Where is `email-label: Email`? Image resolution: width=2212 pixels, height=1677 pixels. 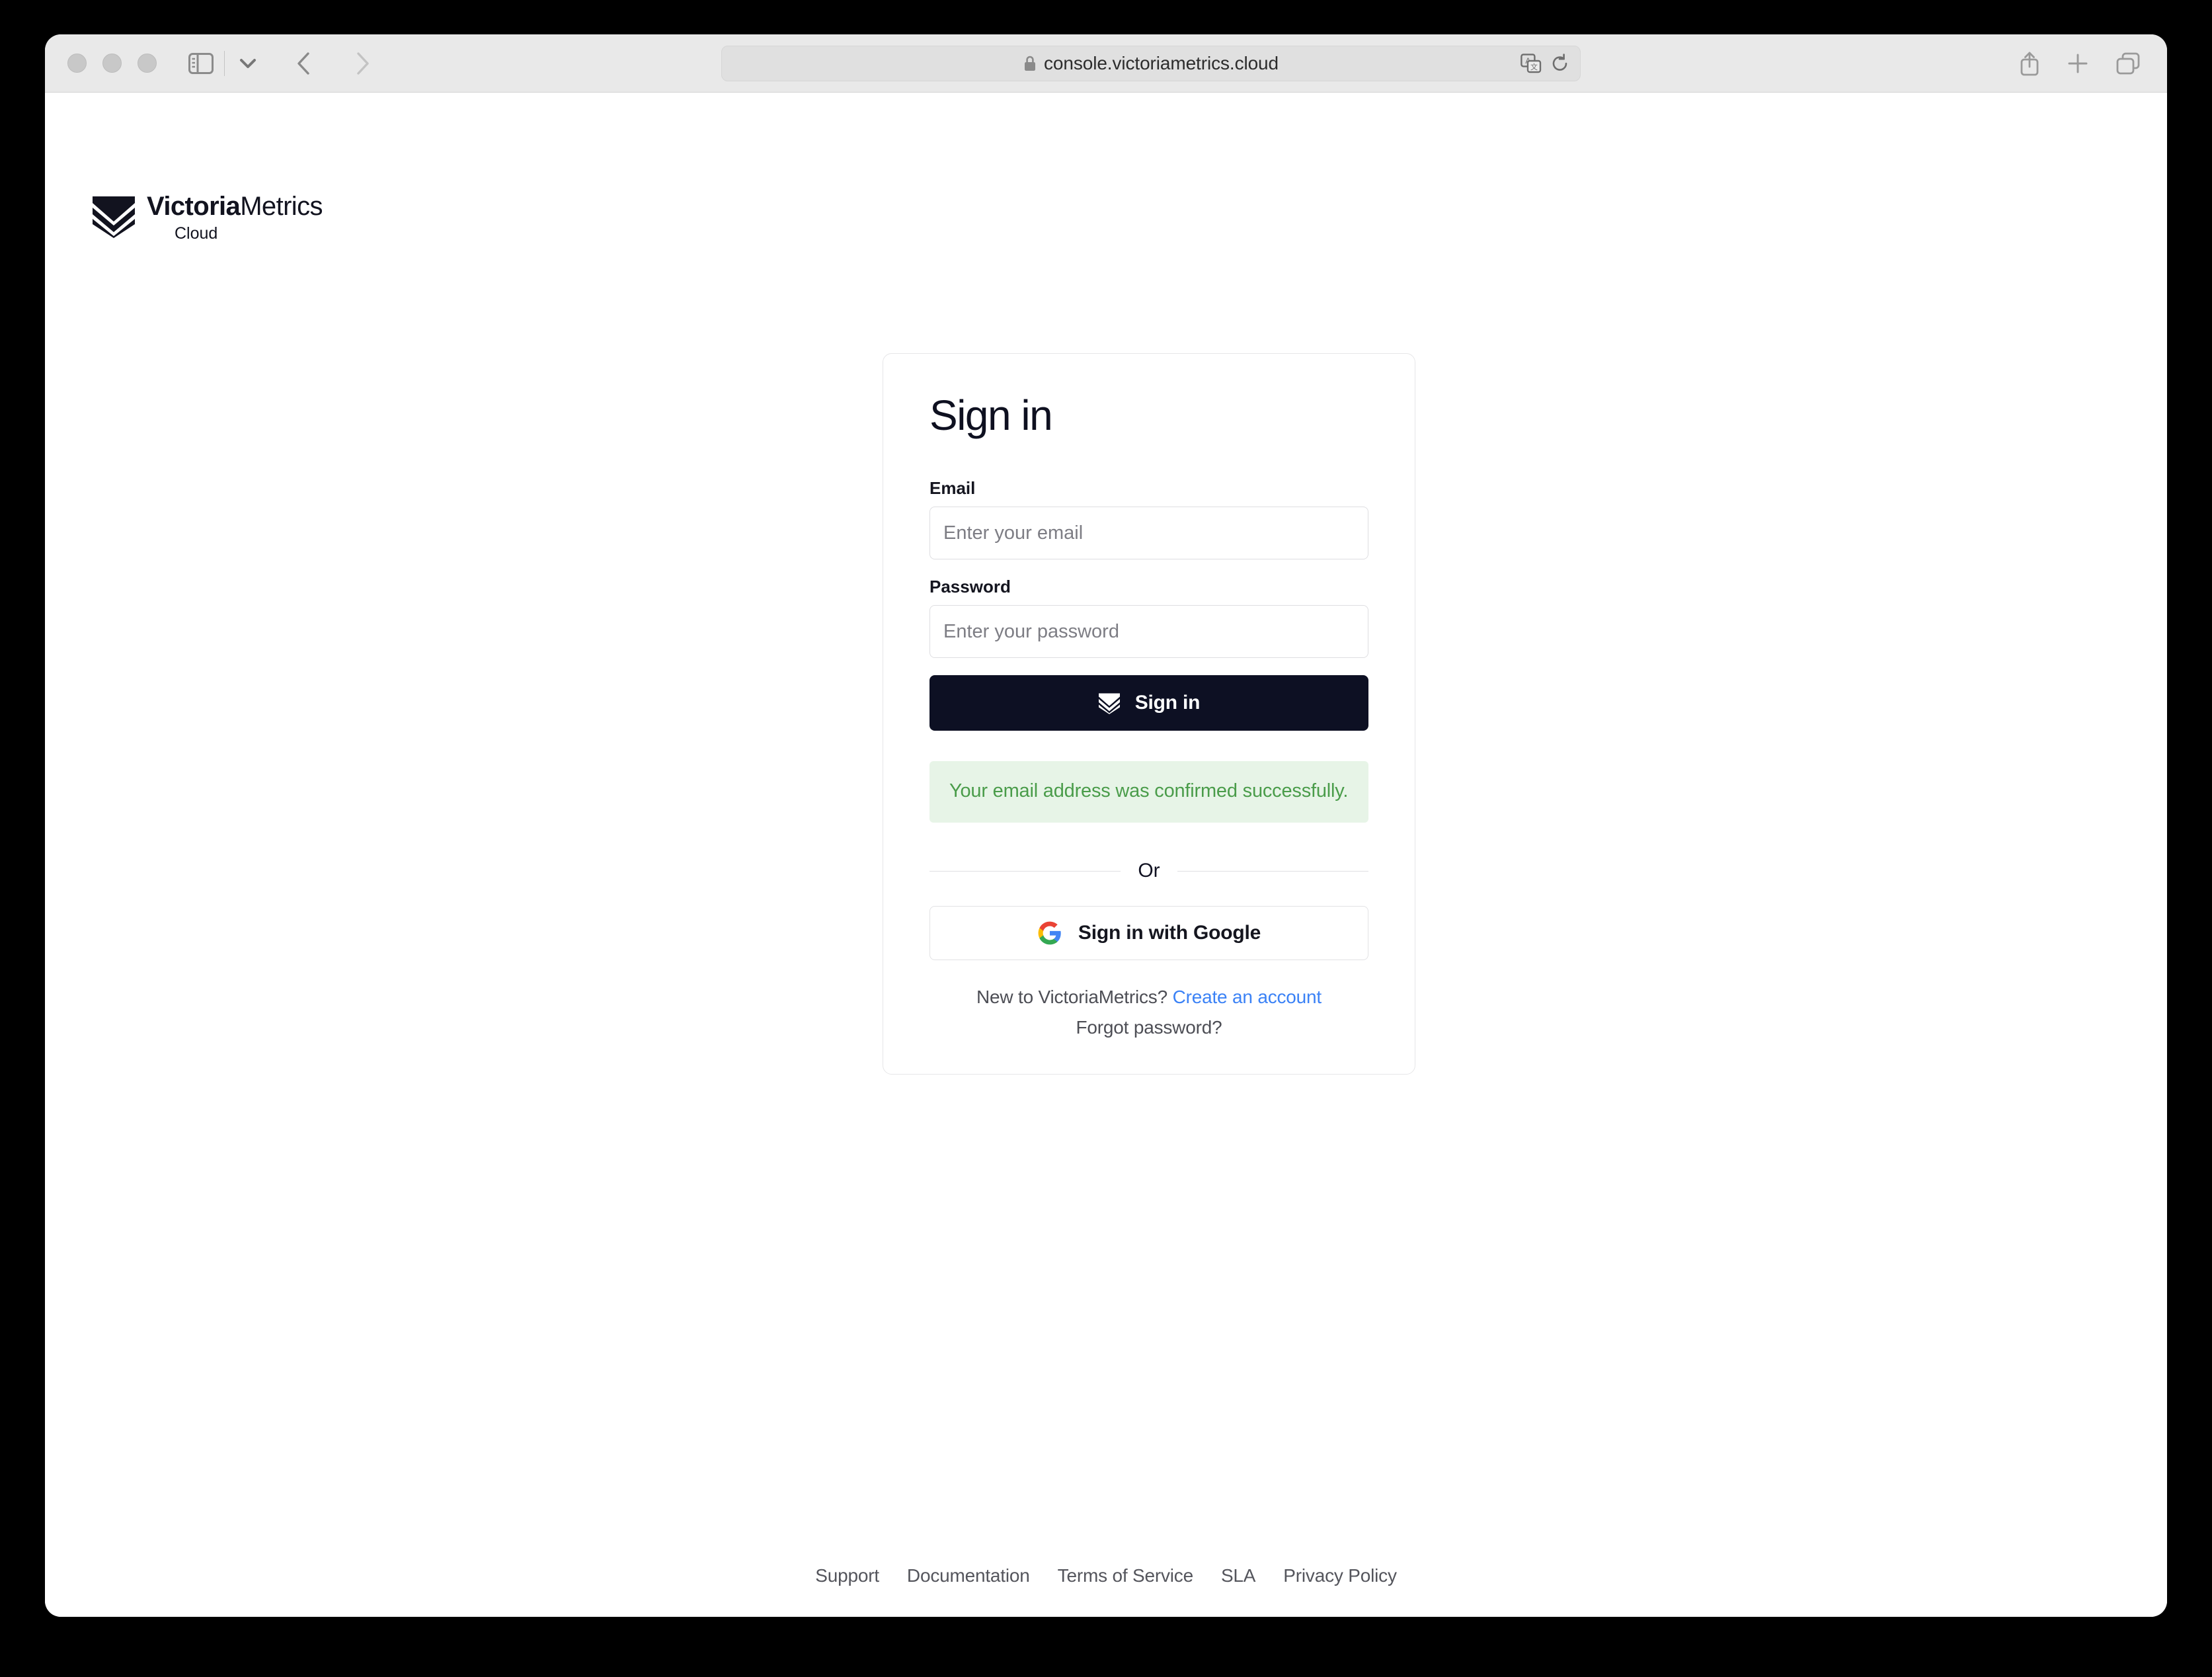
email-label: Email is located at coordinates (952, 488).